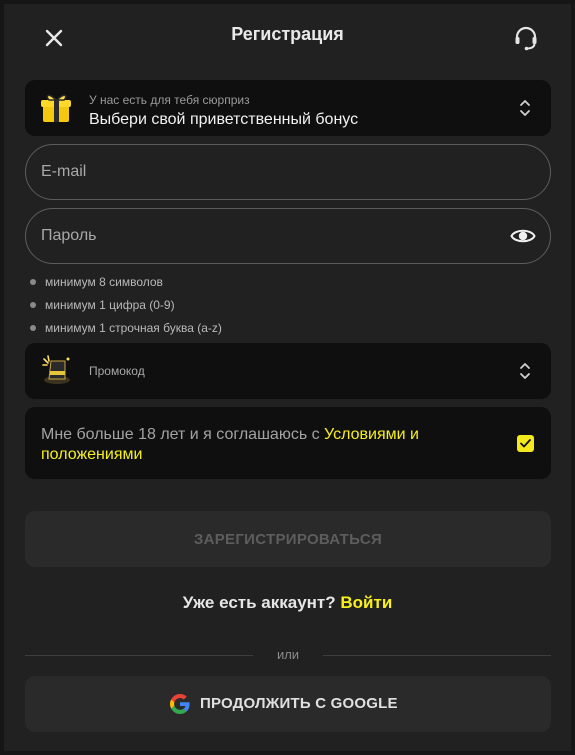 The image size is (575, 755). I want to click on rule-text: минимум 8 символов, so click(104, 282).